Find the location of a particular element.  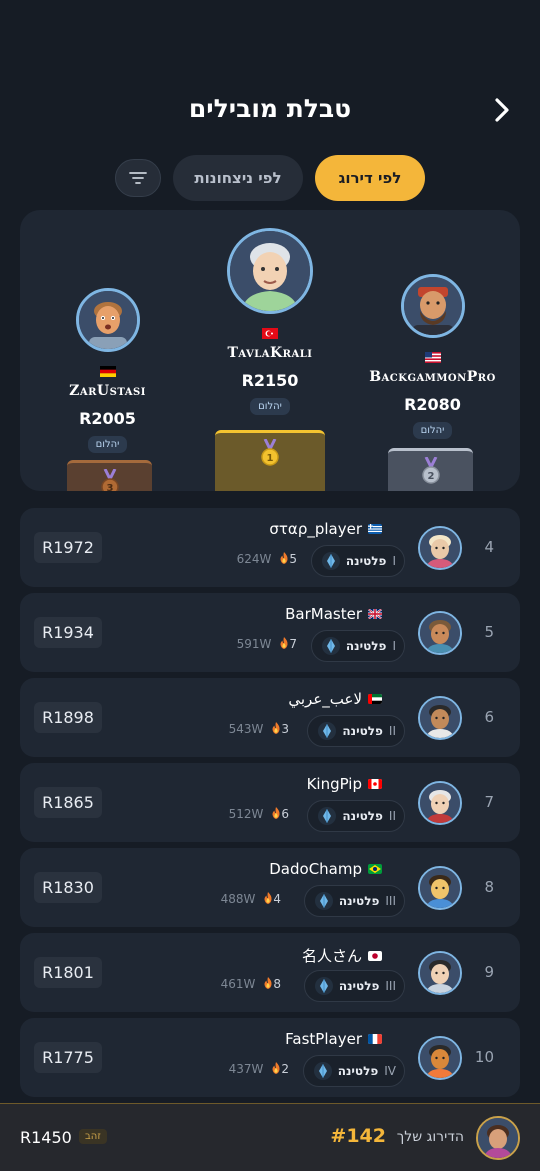

svg-text: 1 is located at coordinates (270, 458).